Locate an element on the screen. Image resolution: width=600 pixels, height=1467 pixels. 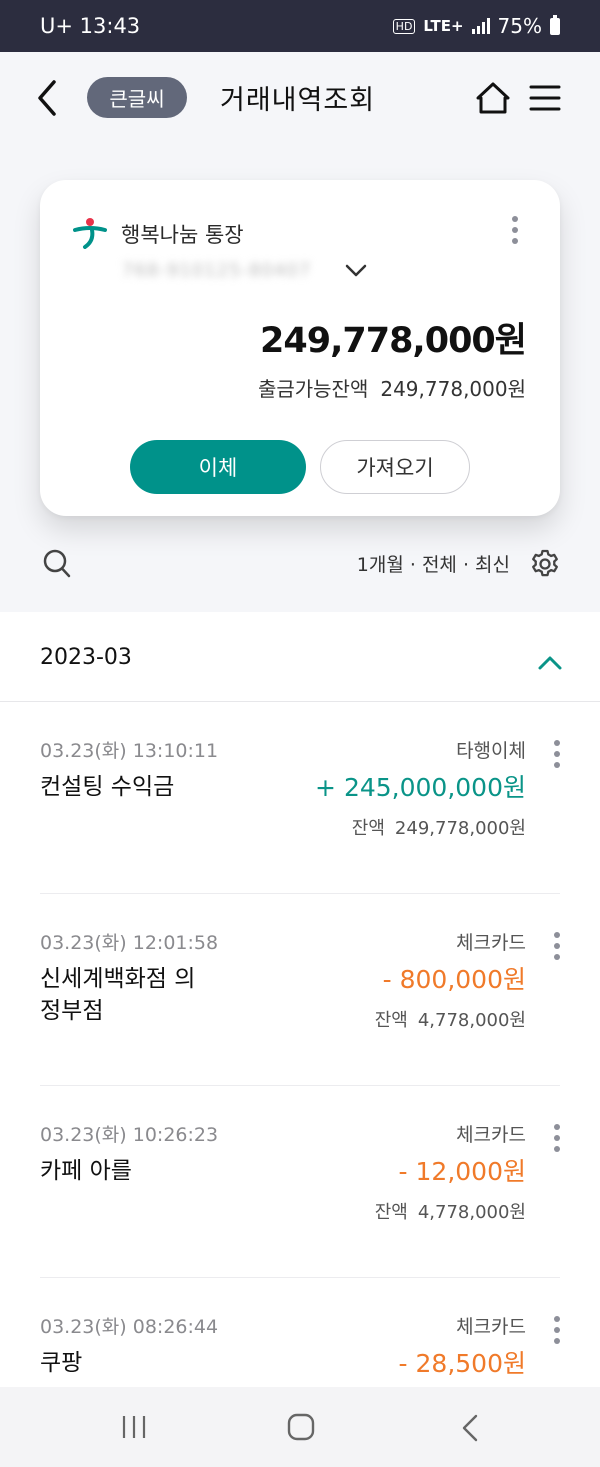
transaction-amount: - 28,500원 is located at coordinates (462, 1363).